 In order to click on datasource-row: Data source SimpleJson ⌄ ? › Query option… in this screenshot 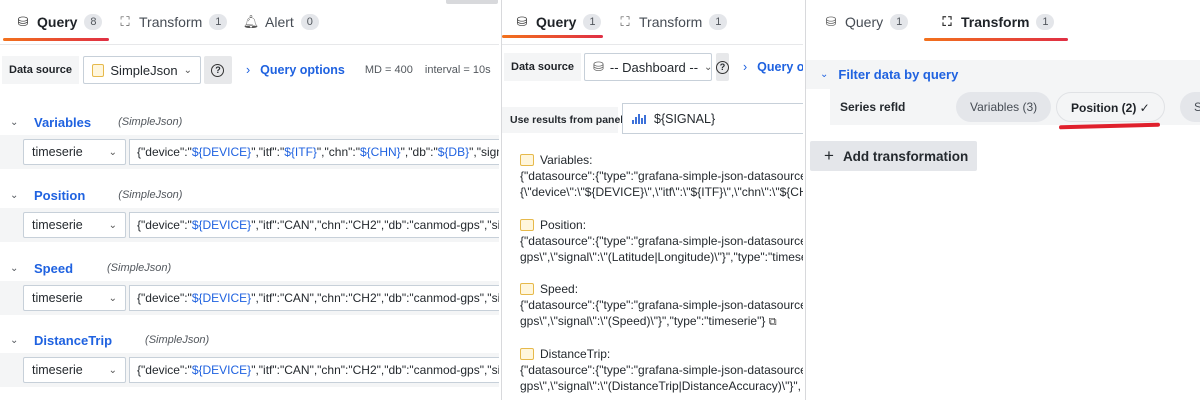, I will do `click(250, 70)`.